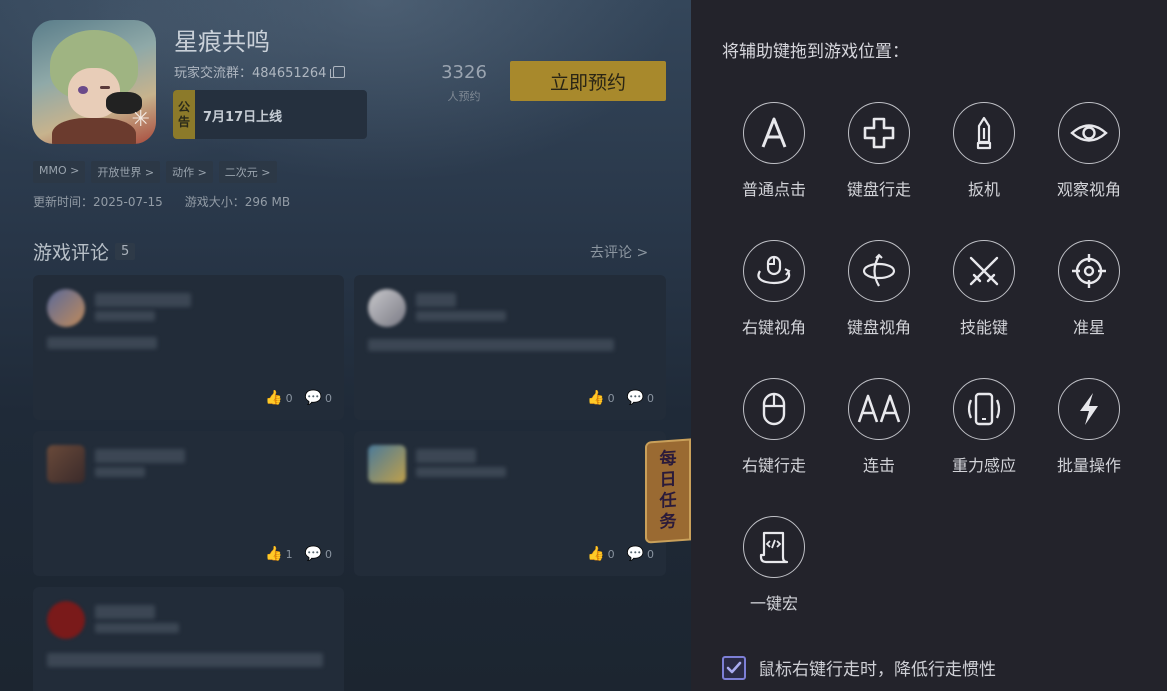  Describe the element at coordinates (774, 547) in the screenshot. I see `script-scroll-icon` at that location.